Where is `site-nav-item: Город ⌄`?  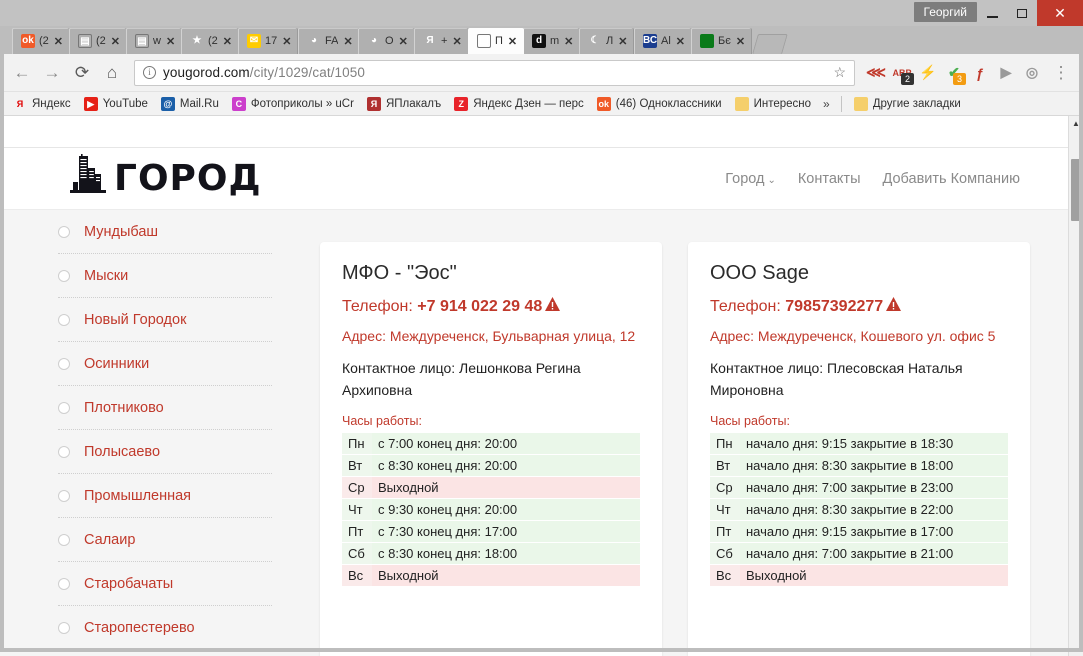
site-nav-item: Город ⌄ is located at coordinates (750, 179).